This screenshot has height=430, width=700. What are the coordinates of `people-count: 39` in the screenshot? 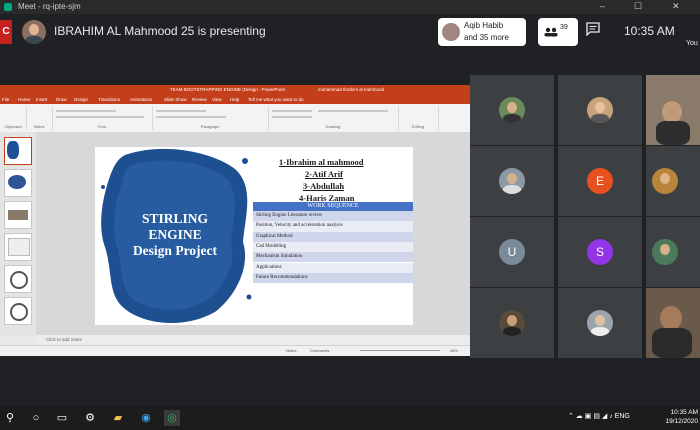 It's located at (564, 27).